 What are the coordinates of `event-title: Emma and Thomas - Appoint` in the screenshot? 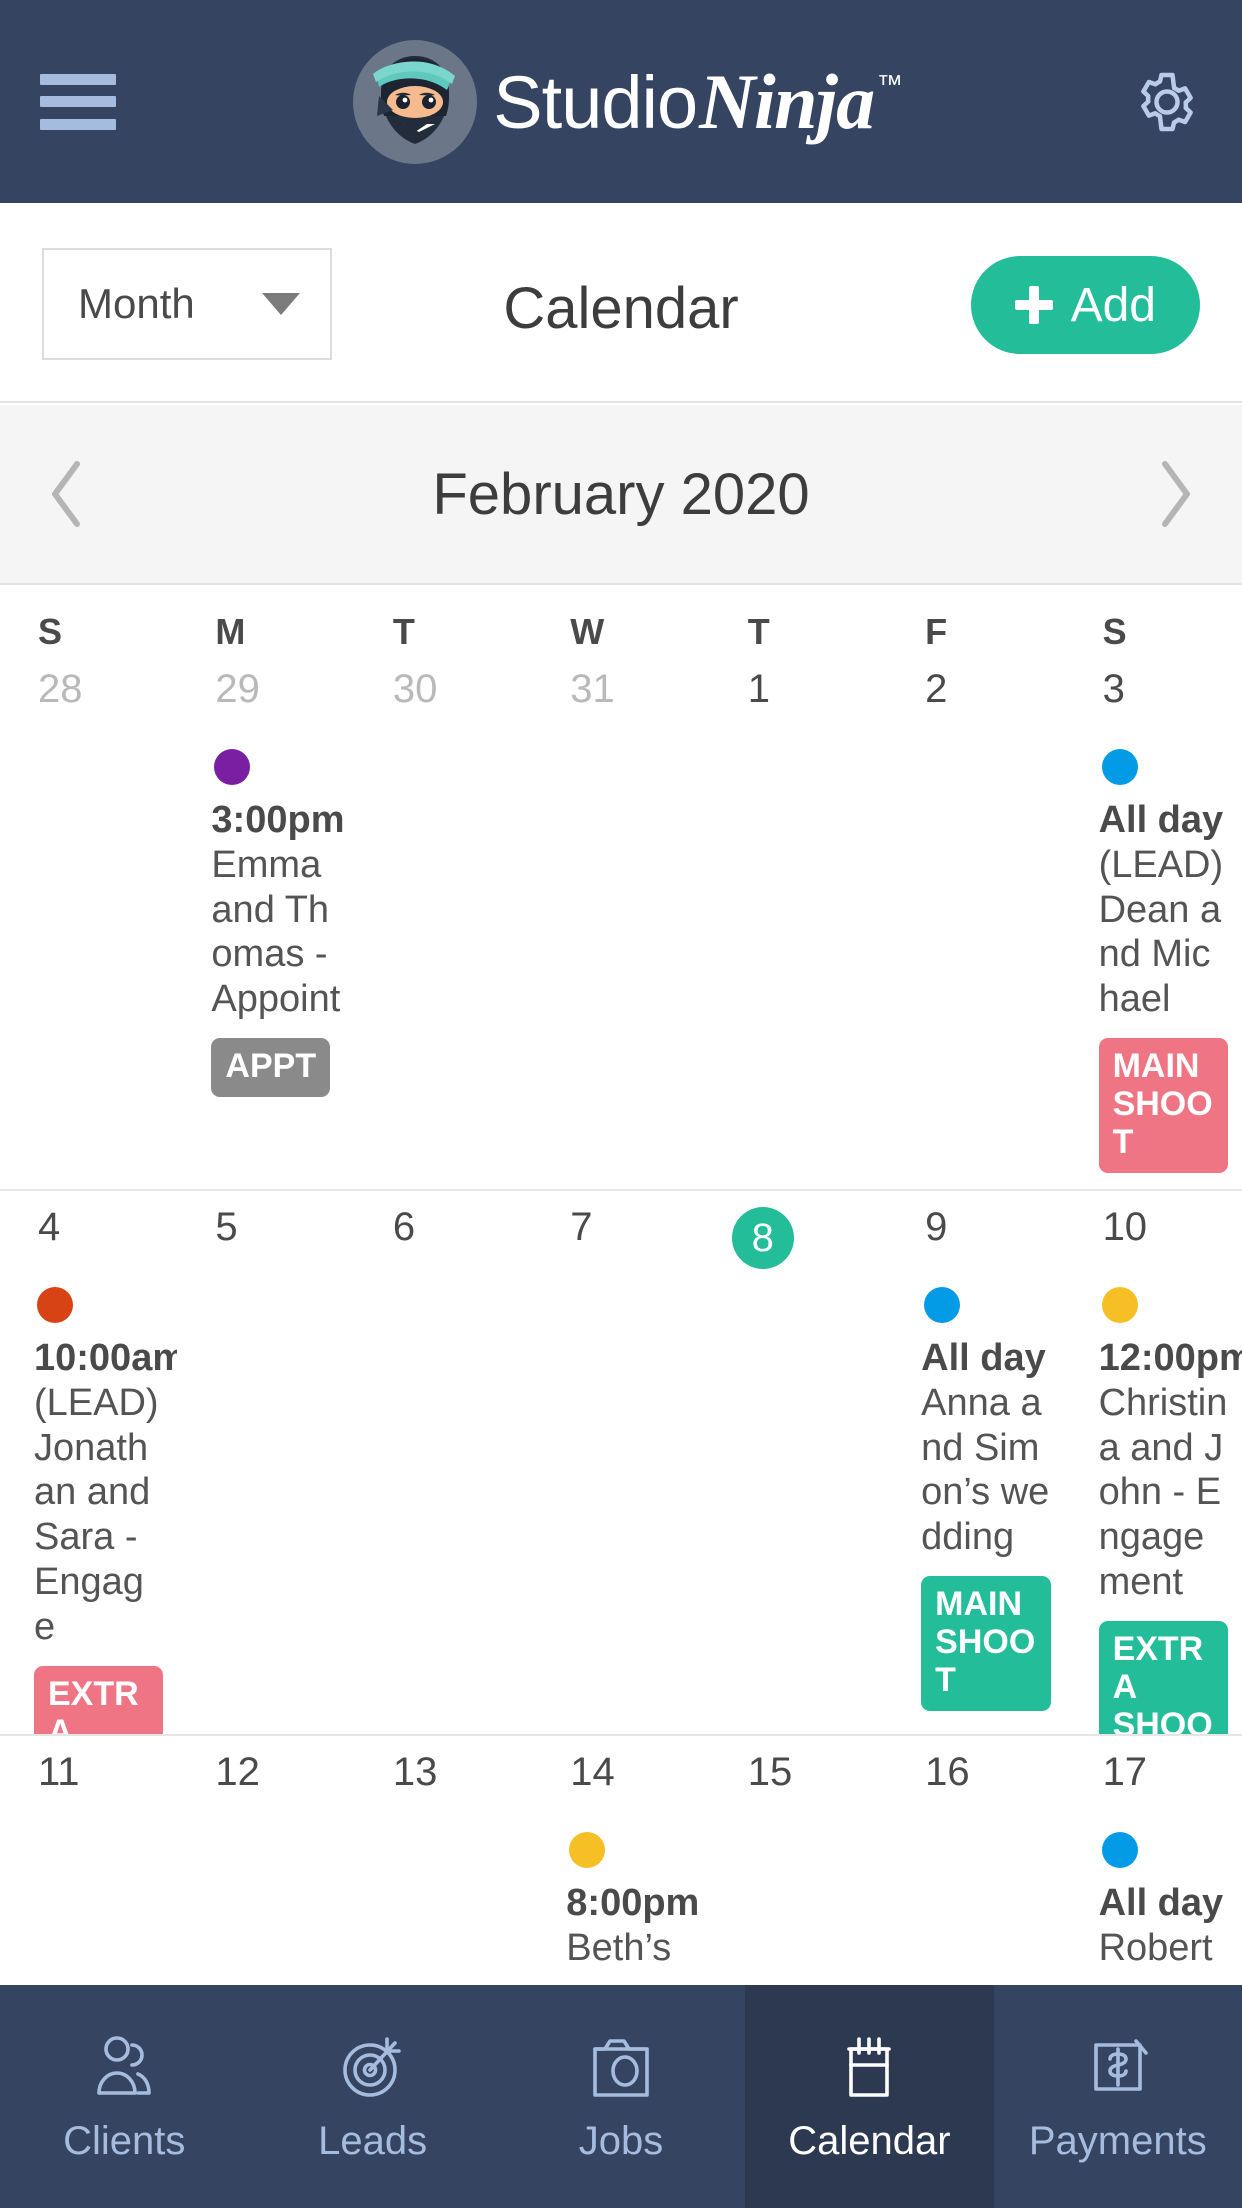 It's located at (276, 932).